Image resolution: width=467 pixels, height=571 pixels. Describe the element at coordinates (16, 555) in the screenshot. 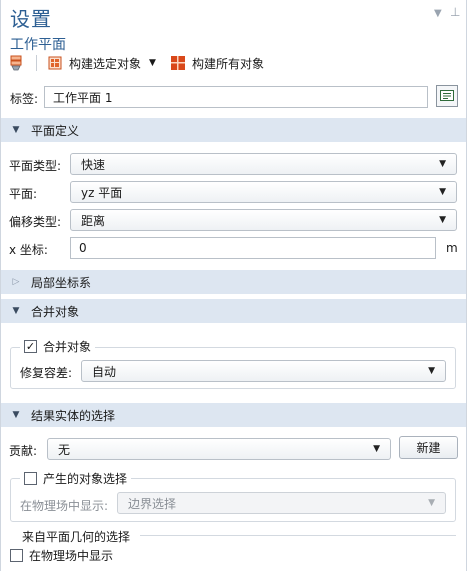

I see `show-in-physics-checkbox` at that location.